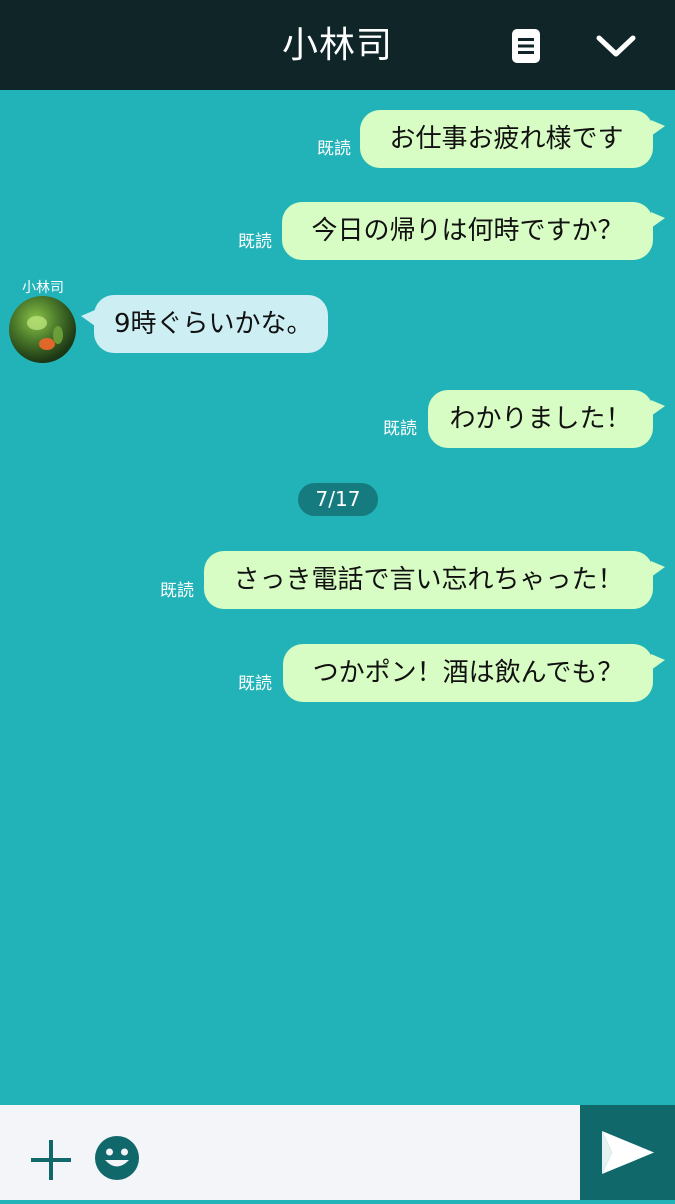 This screenshot has height=1204, width=675. I want to click on message-text: お仕事お疲れ様です, so click(506, 139).